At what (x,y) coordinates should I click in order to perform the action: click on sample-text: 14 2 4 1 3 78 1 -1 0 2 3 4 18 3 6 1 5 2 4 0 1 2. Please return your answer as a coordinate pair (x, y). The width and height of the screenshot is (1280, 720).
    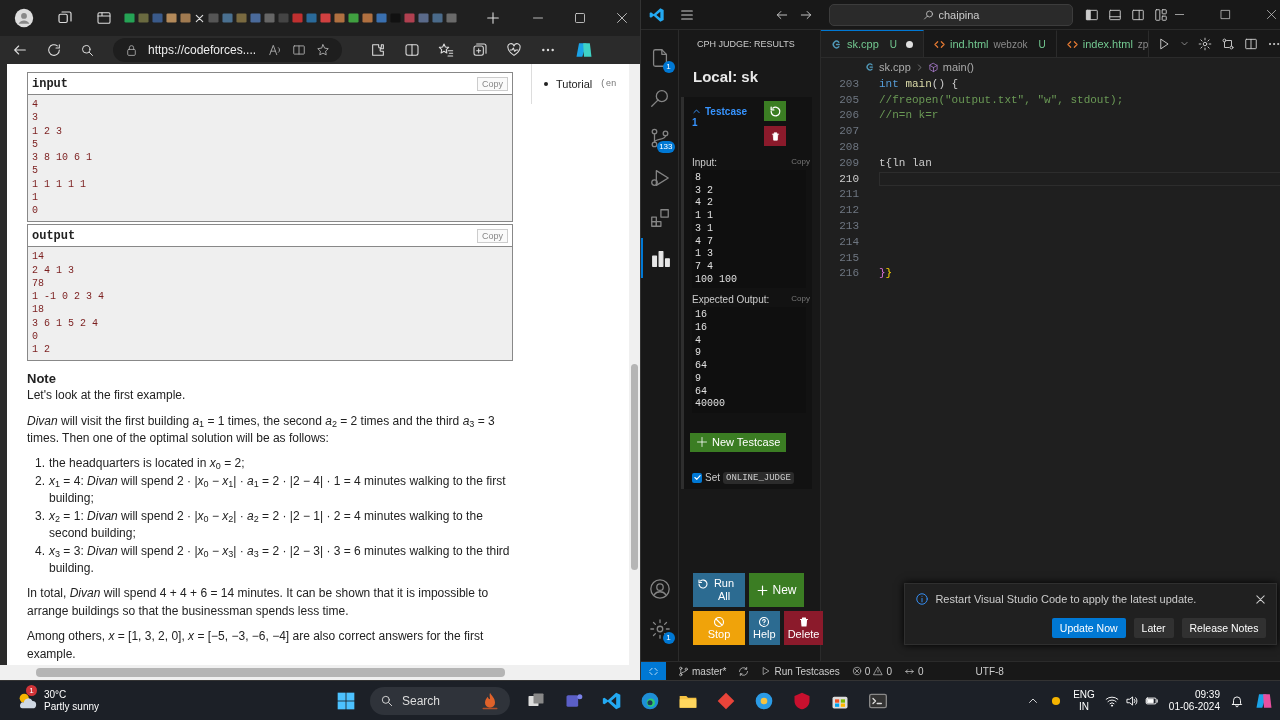
    Looking at the image, I should click on (270, 303).